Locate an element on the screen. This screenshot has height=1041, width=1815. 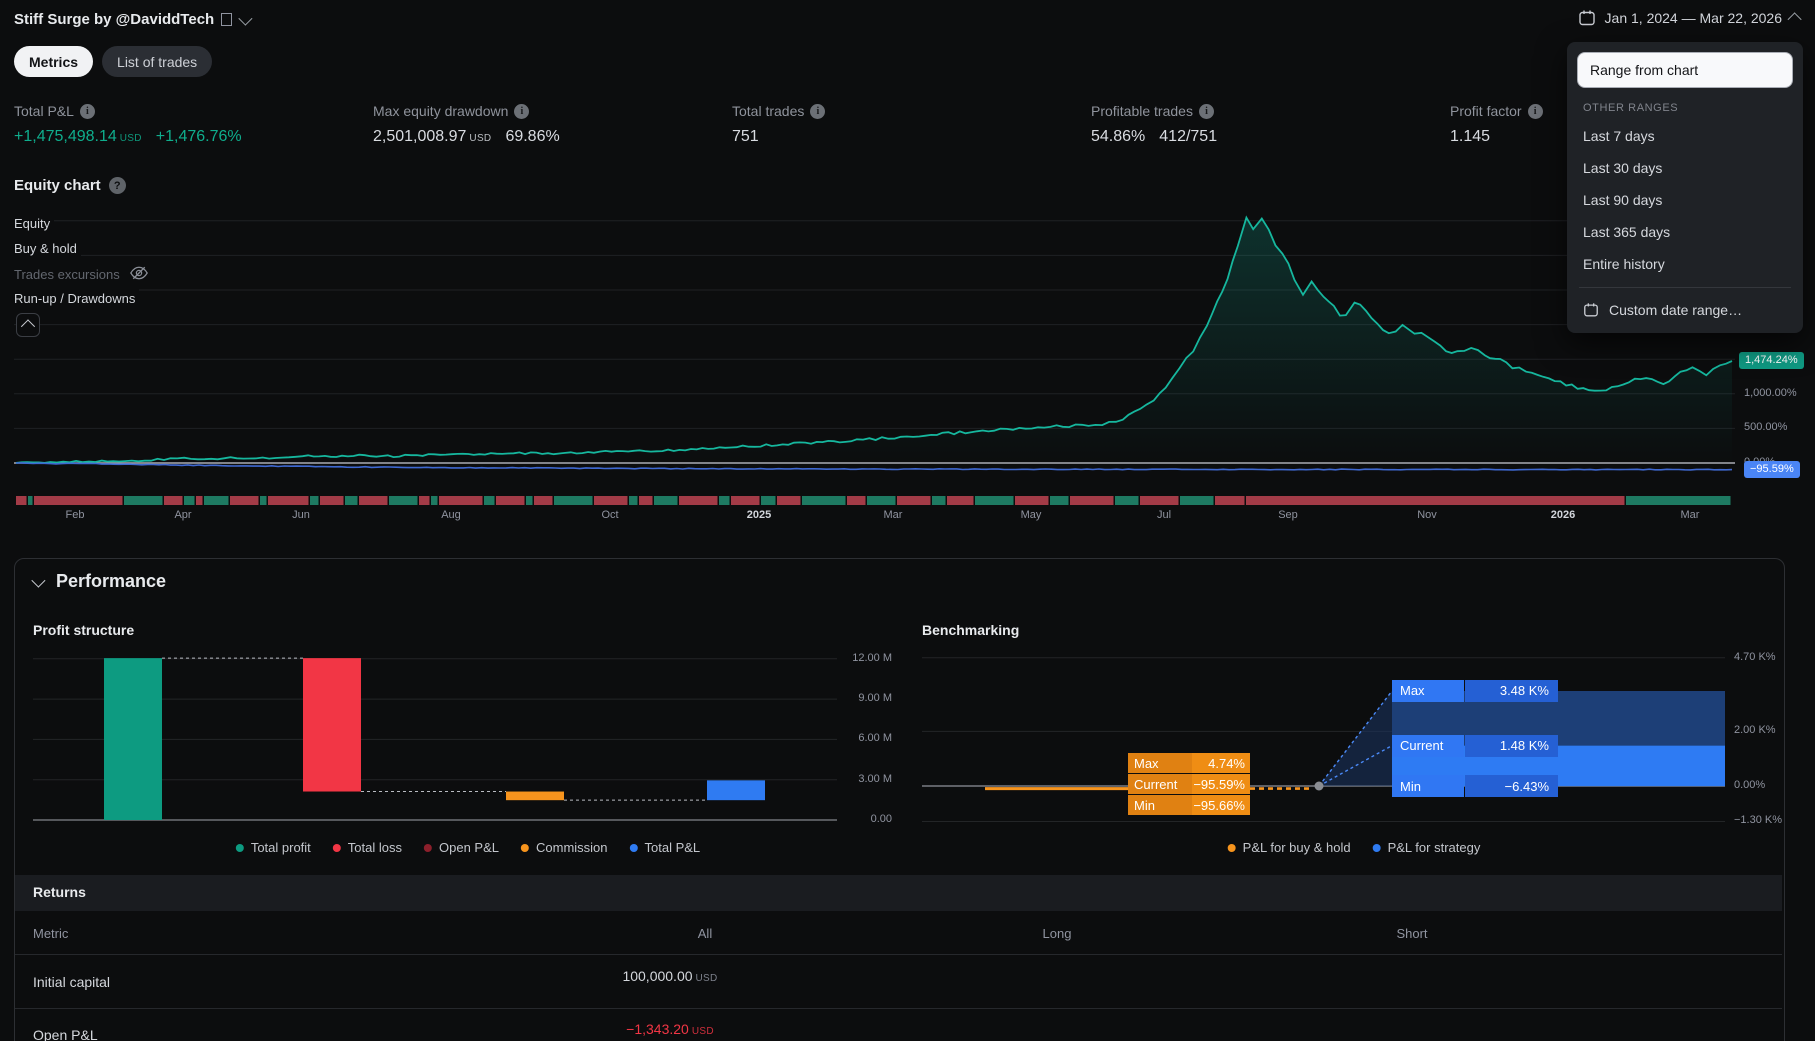
row-value: 4.74% is located at coordinates (1221, 763).